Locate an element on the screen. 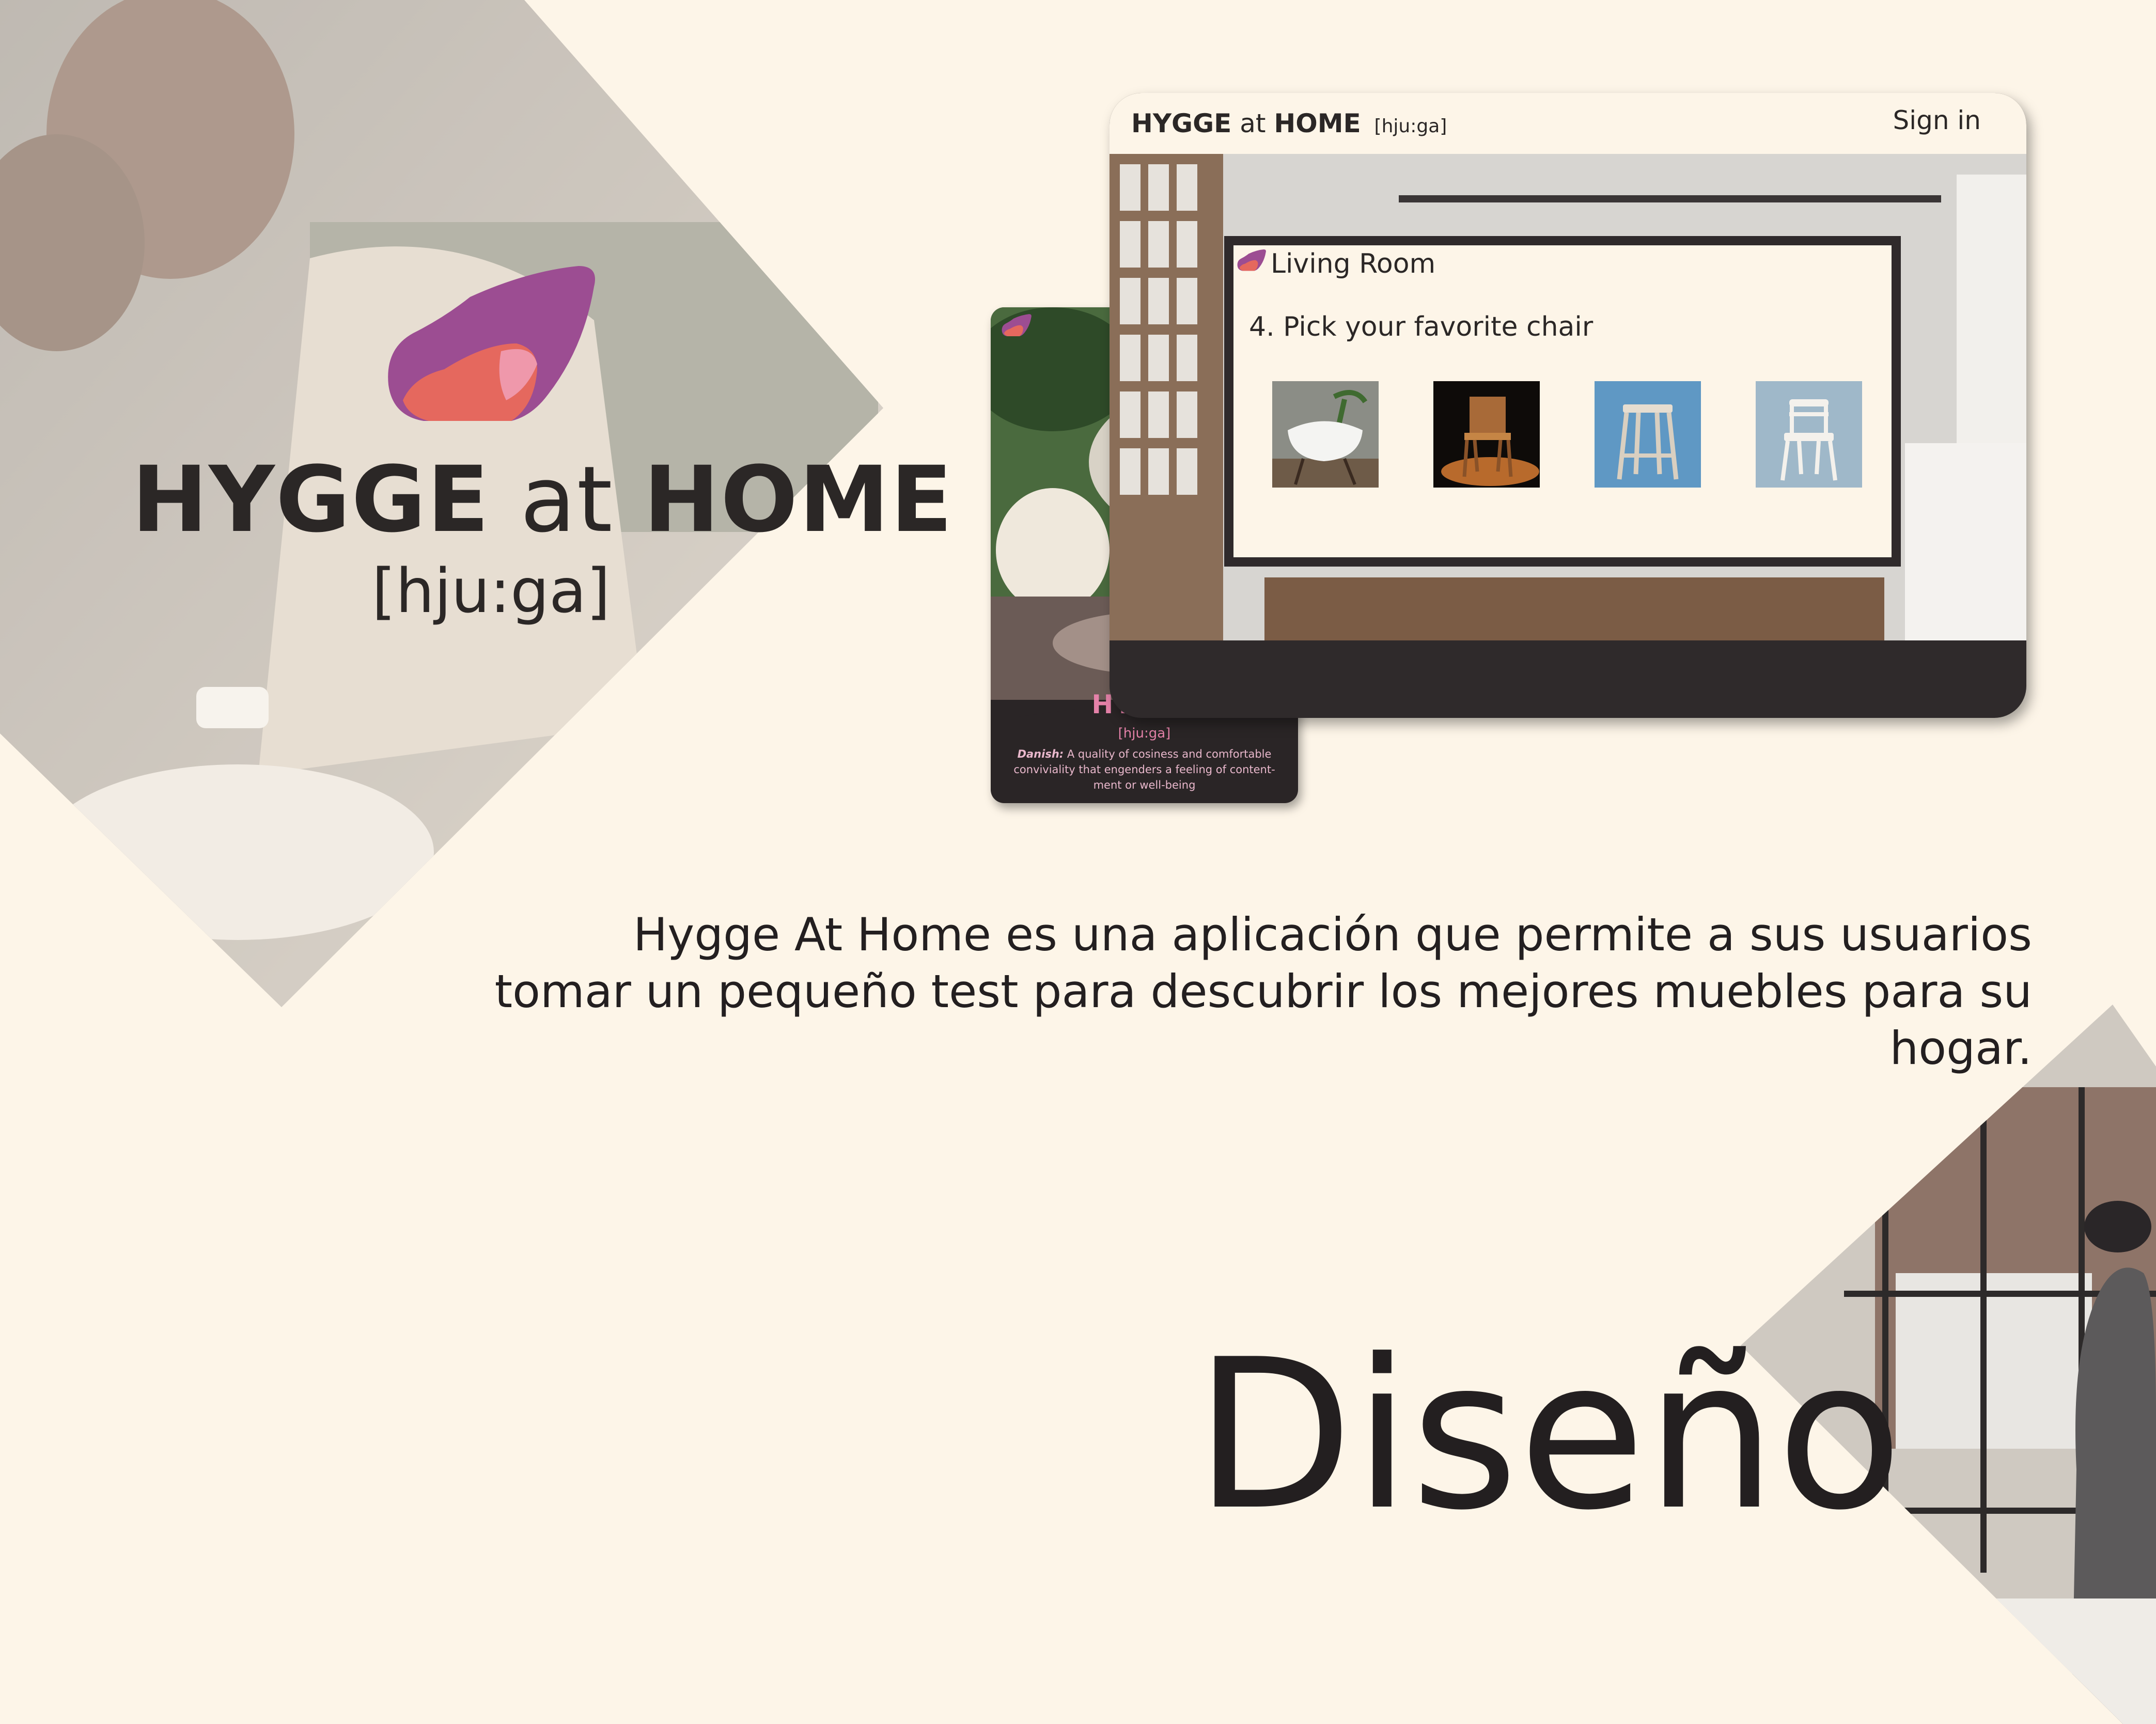  brand-wordmark: HYGGE at HOME is located at coordinates (543, 499).